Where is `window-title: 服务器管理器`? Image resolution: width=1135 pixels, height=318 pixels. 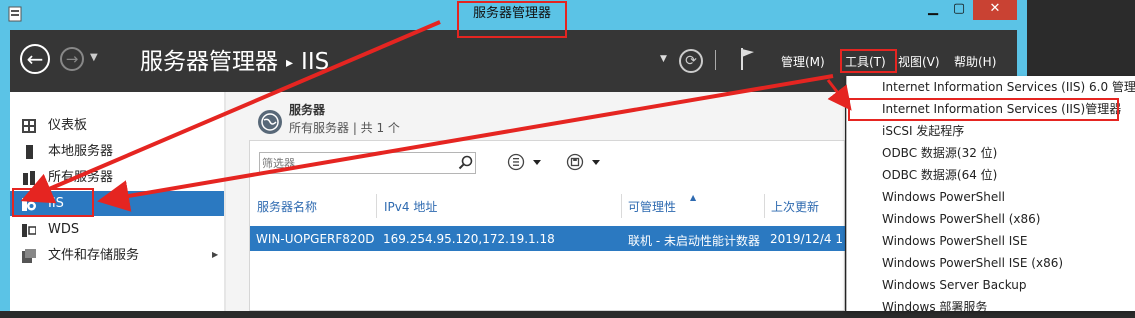
window-title: 服务器管理器 is located at coordinates (511, 13).